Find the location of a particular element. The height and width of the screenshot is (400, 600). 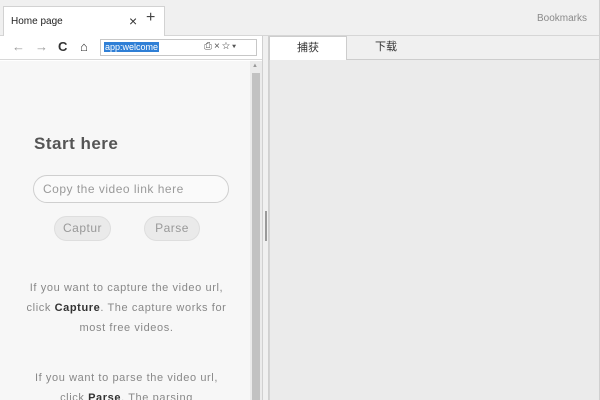

vertical-scrollbar: ▲ is located at coordinates (256, 230).